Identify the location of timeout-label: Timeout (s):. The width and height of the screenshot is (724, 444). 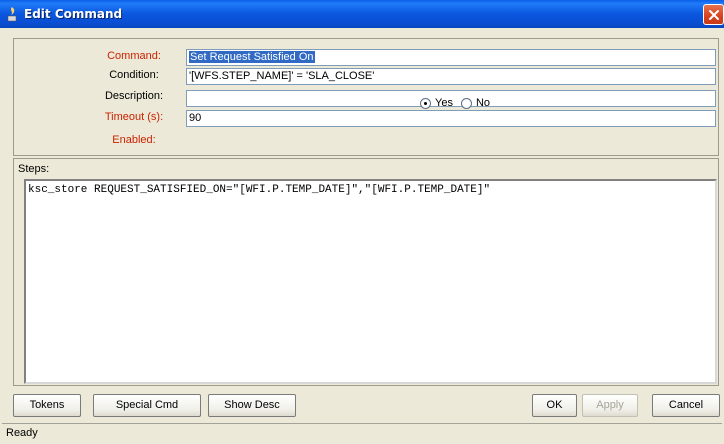
(134, 117).